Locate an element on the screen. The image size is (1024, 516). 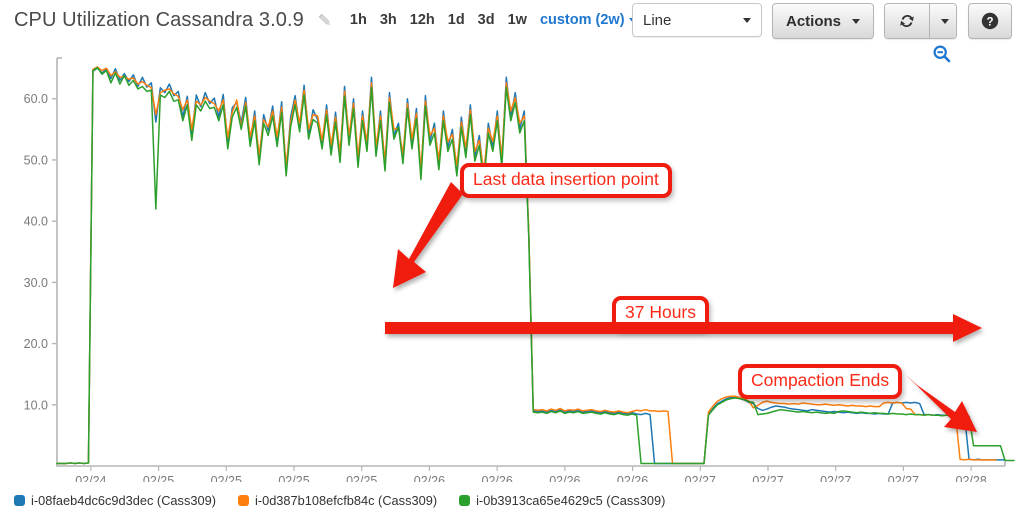
legend-item: i-0b3913ca65e4629c5 (Cass309) is located at coordinates (562, 500).